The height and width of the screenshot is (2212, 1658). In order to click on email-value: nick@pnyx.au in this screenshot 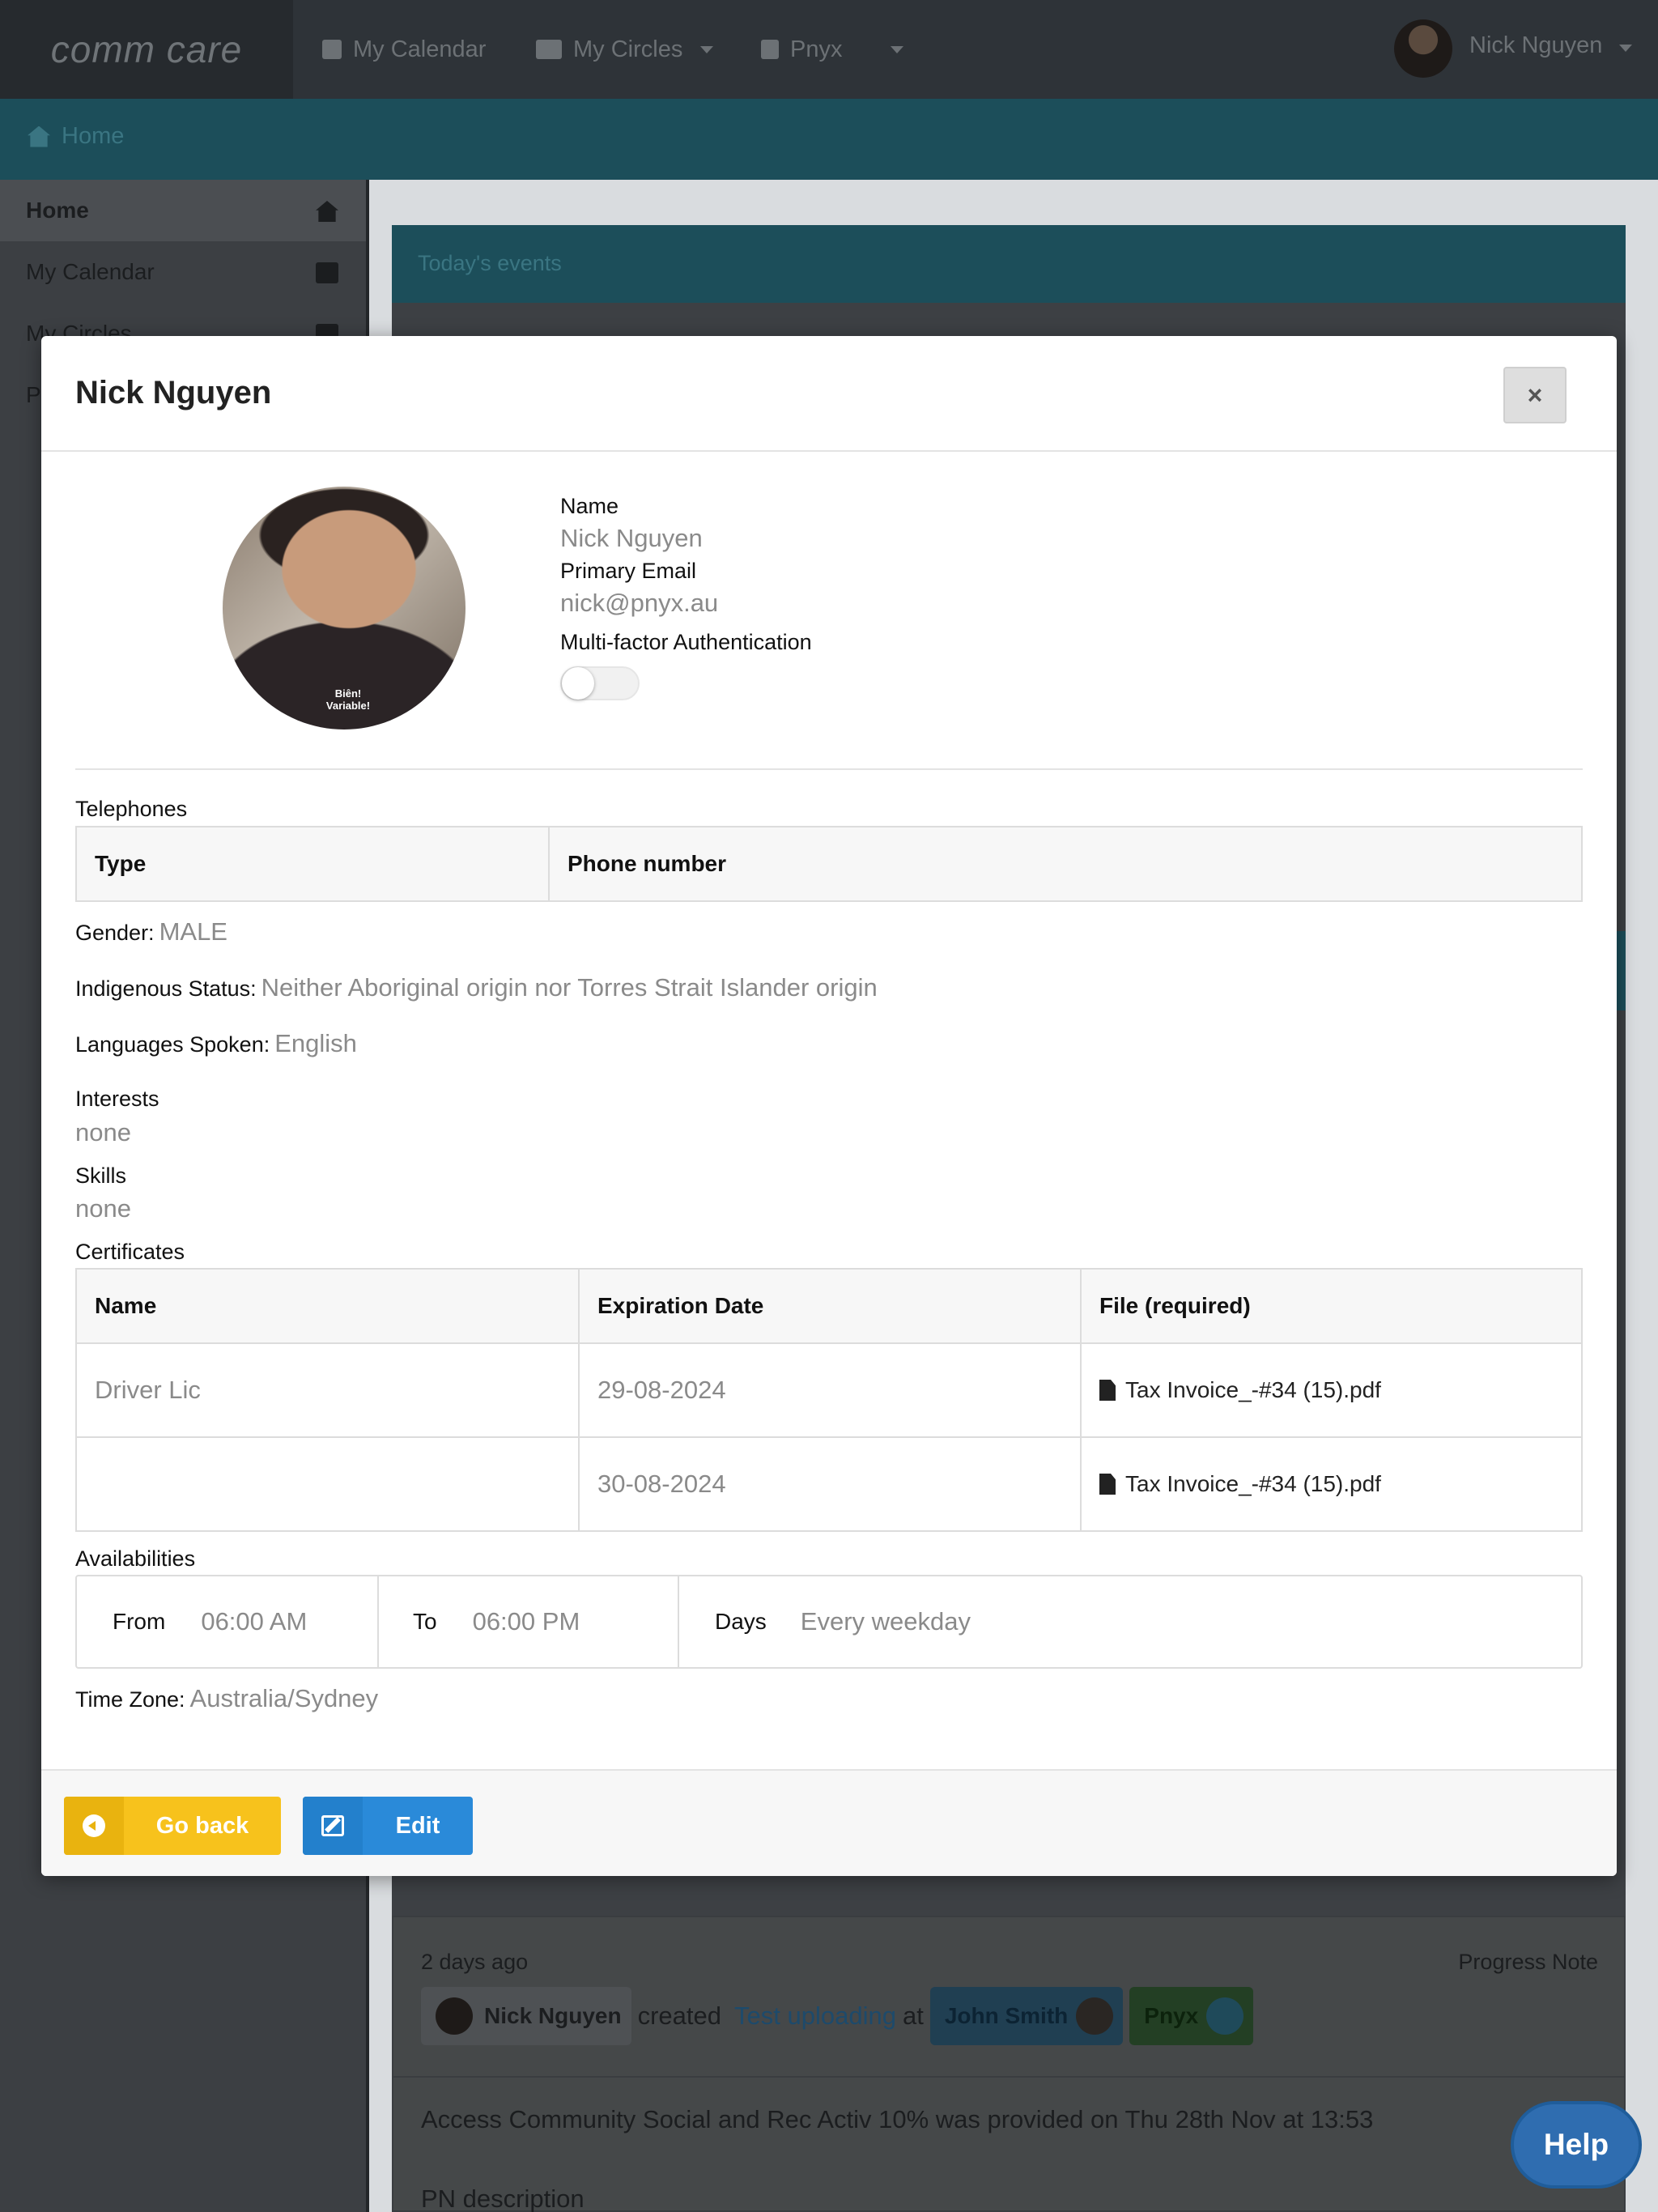, I will do `click(639, 603)`.